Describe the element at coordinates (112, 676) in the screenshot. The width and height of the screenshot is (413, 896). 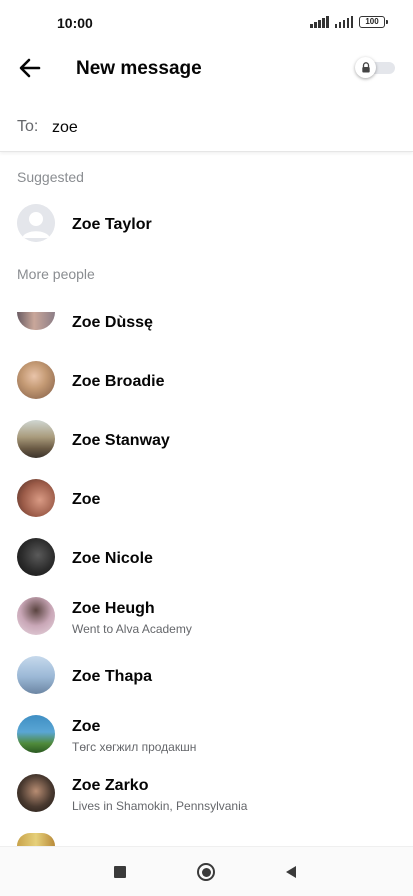
I see `contact-name: Zoe Thapa` at that location.